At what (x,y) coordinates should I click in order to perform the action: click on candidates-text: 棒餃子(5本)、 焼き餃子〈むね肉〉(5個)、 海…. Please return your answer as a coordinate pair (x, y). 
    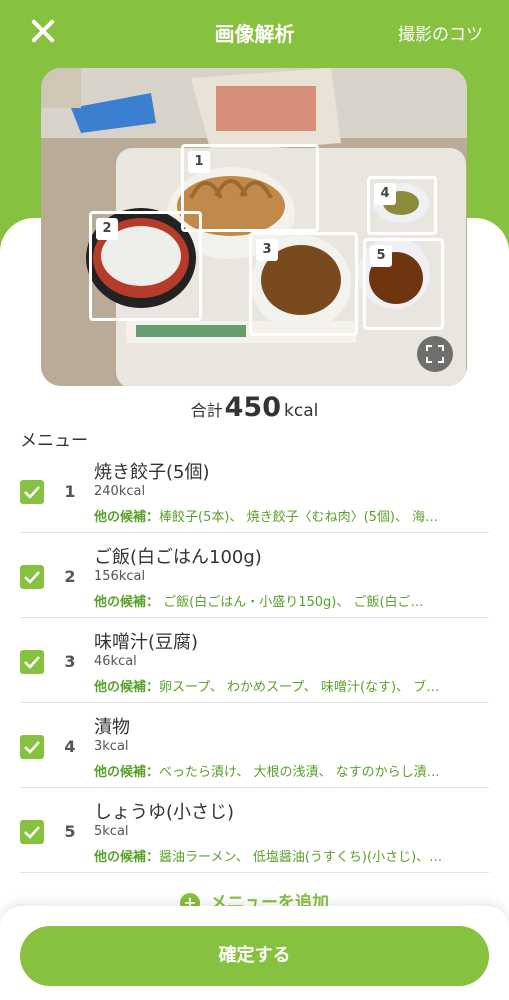
    Looking at the image, I should click on (299, 517).